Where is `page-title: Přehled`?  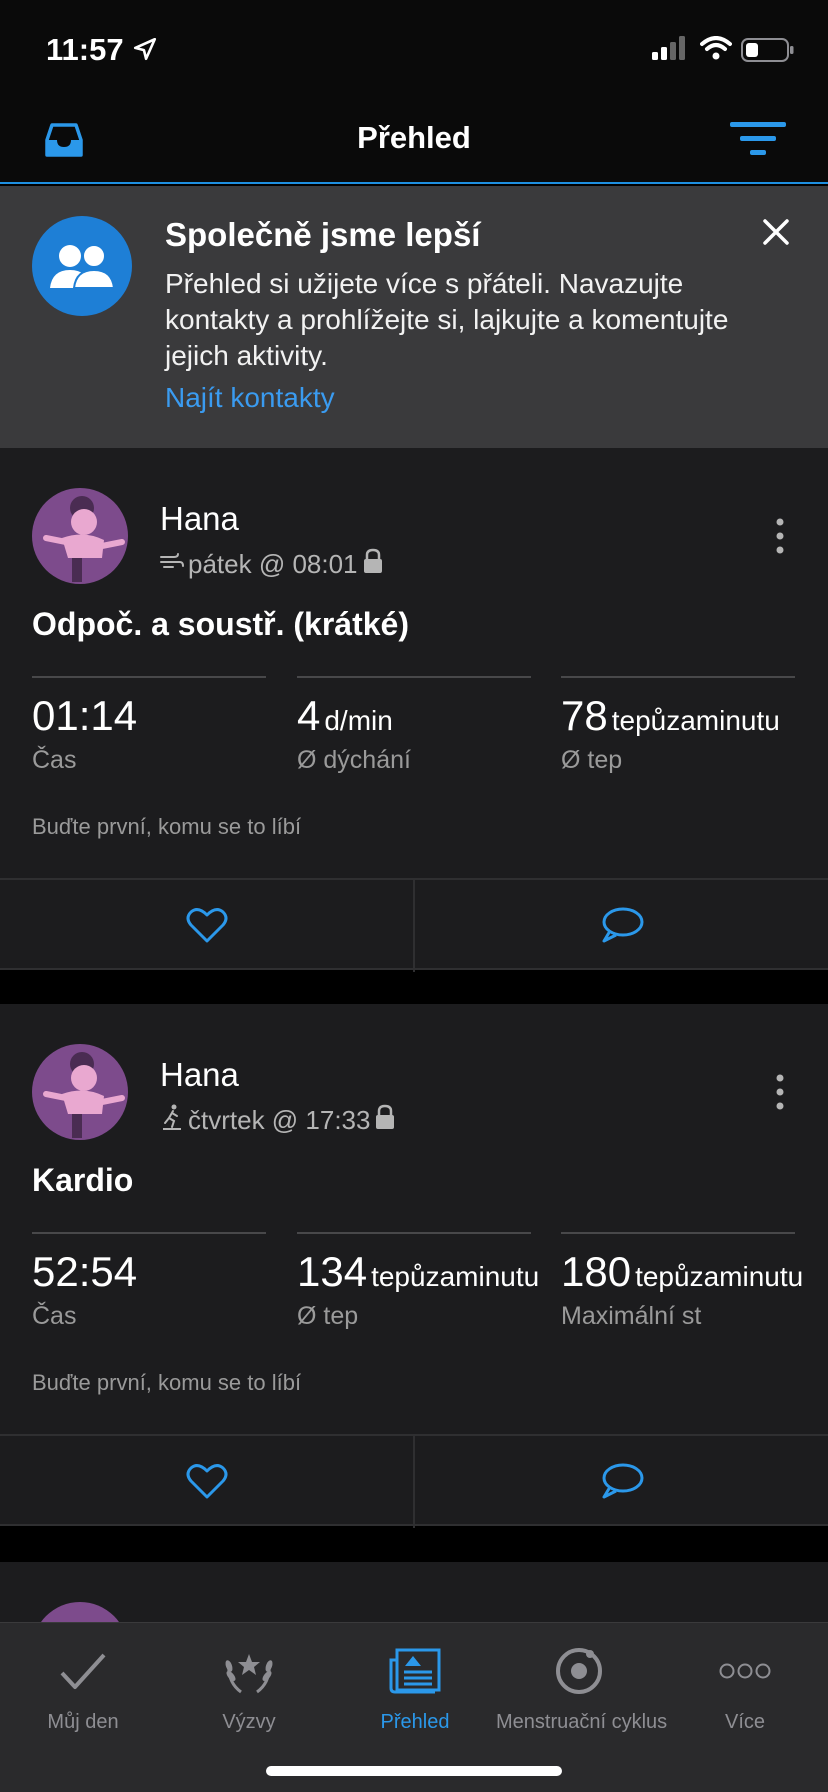 page-title: Přehled is located at coordinates (414, 137).